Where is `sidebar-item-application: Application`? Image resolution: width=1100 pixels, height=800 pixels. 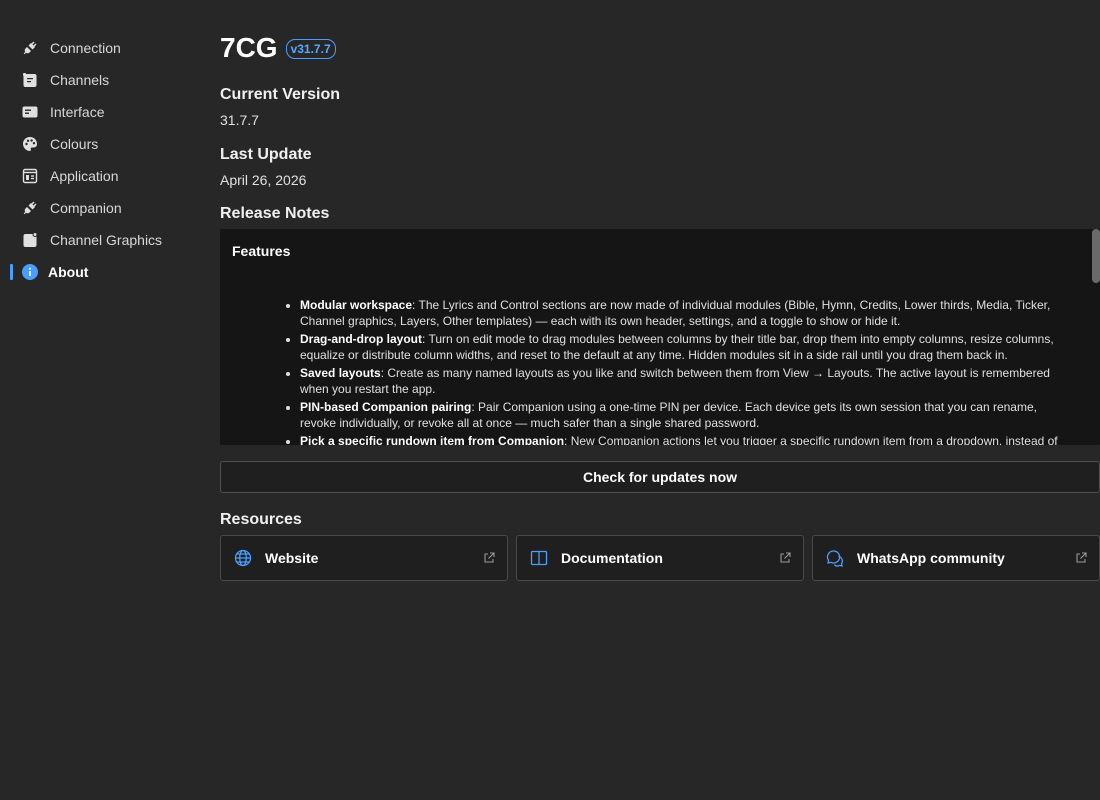
sidebar-item-application: Application is located at coordinates (100, 176).